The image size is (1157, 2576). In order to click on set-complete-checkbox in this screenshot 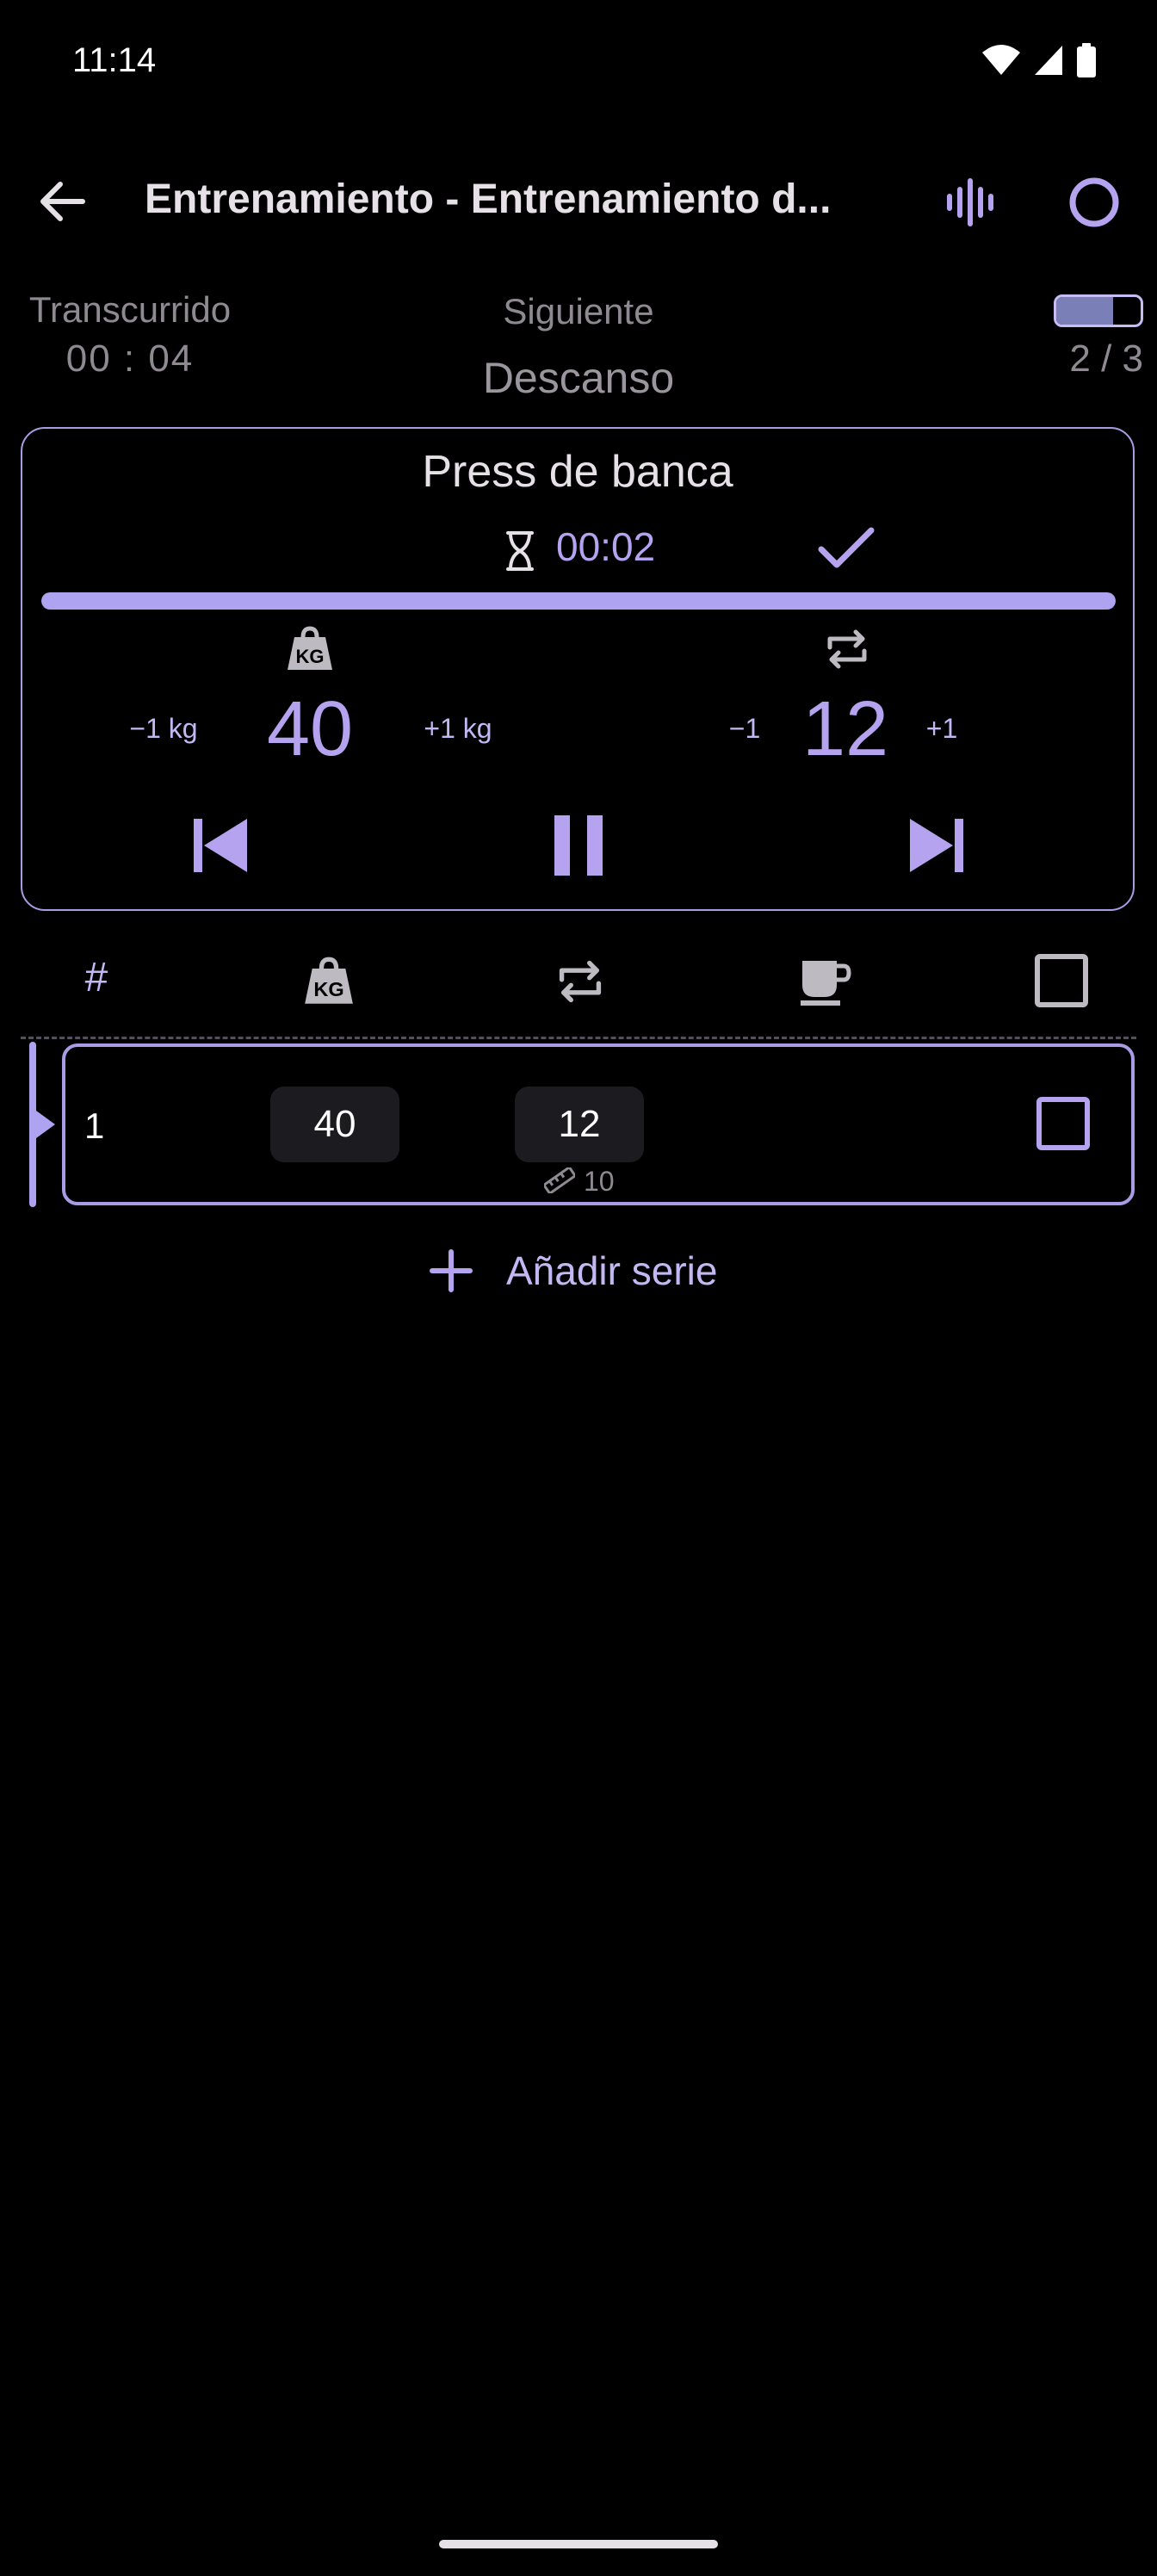, I will do `click(1064, 1123)`.